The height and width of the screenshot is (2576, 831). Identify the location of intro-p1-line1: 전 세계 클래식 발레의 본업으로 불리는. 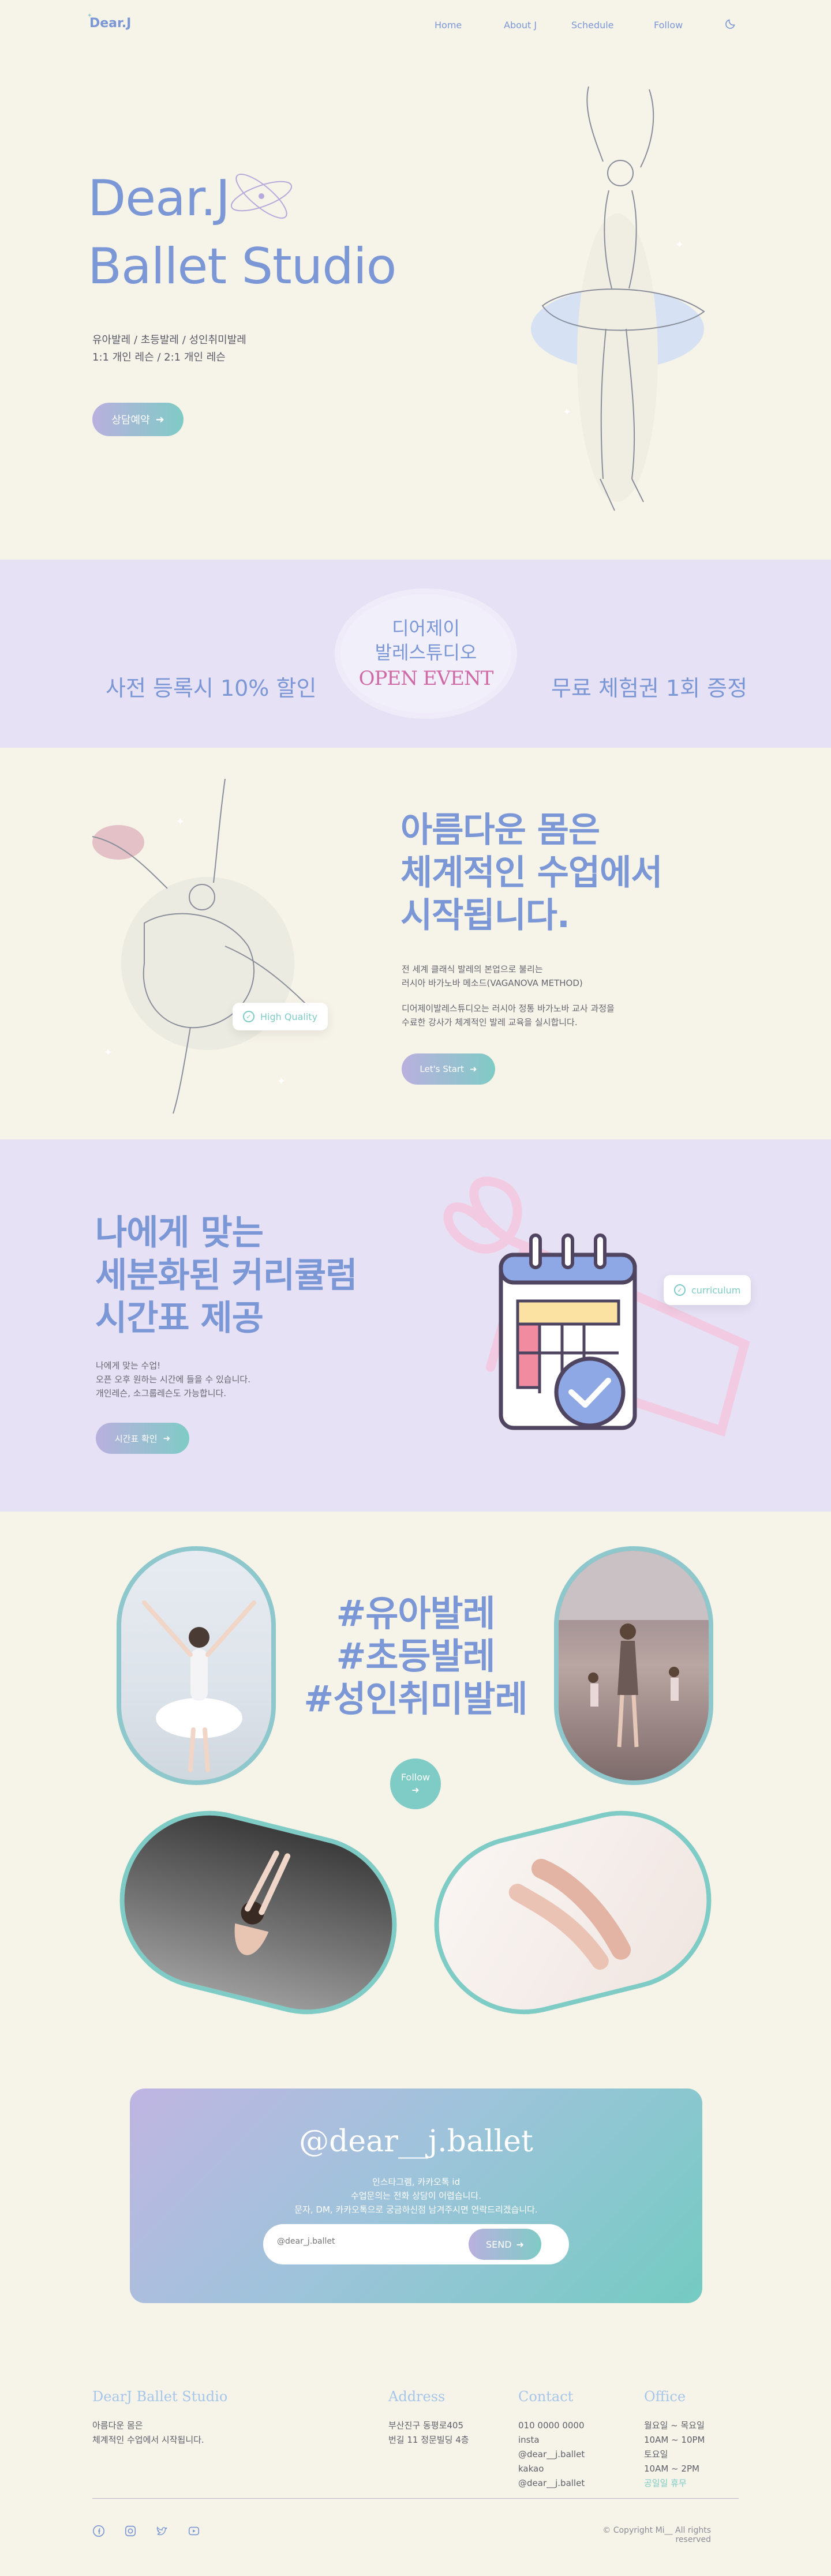
(472, 969).